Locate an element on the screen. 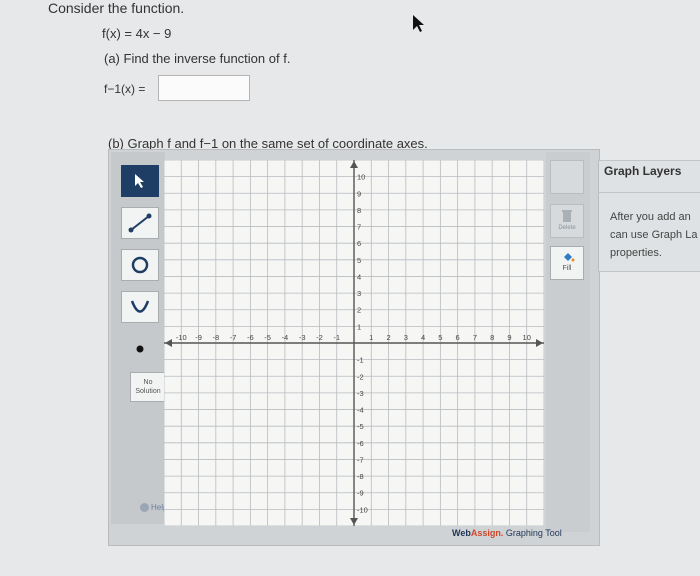 This screenshot has height=576, width=700. circle-tool-button is located at coordinates (140, 265).